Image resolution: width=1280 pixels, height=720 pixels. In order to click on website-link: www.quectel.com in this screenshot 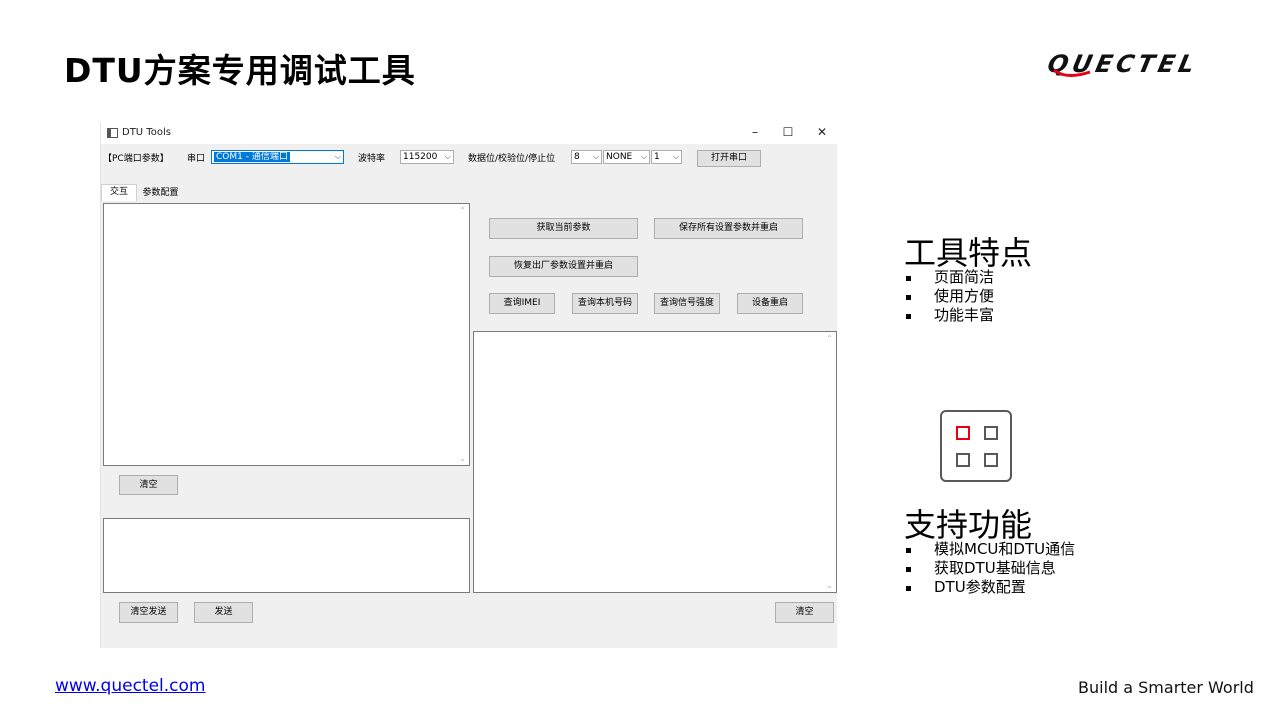, I will do `click(130, 686)`.